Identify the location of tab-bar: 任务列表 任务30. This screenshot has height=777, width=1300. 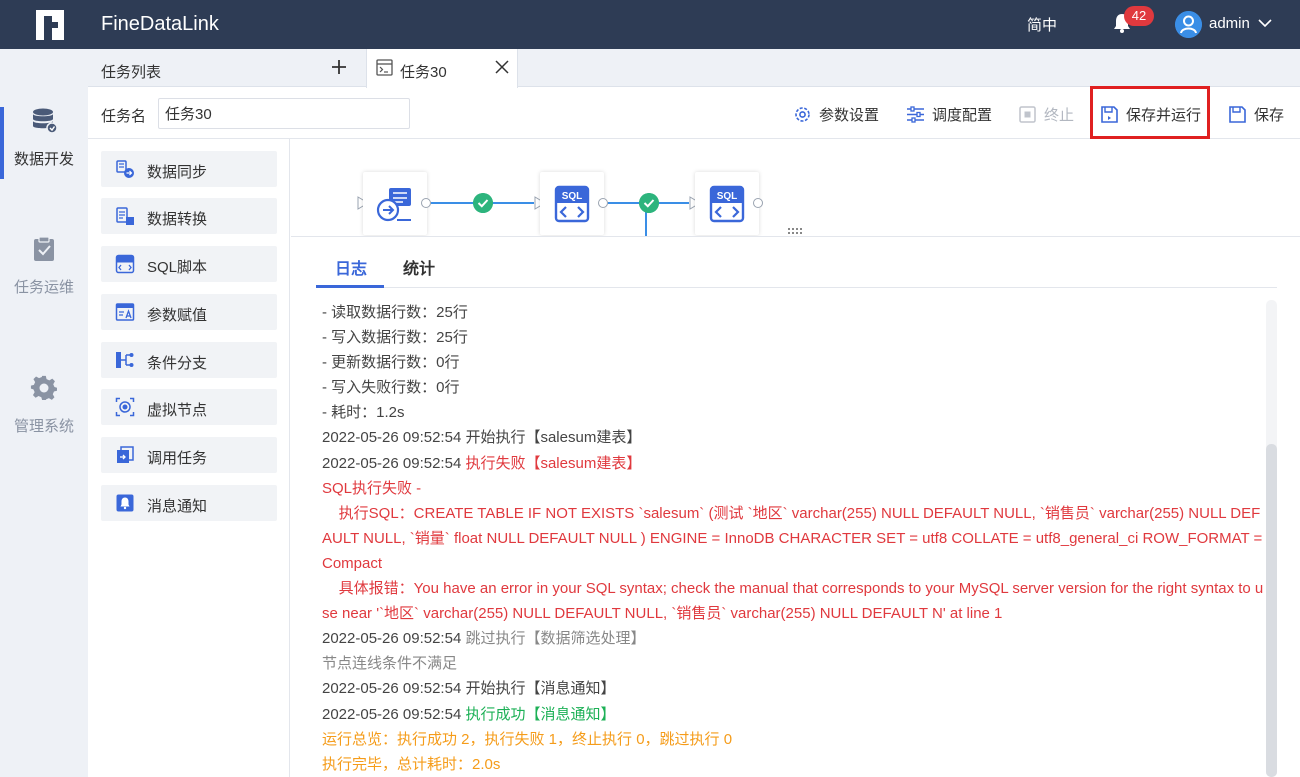
(694, 68).